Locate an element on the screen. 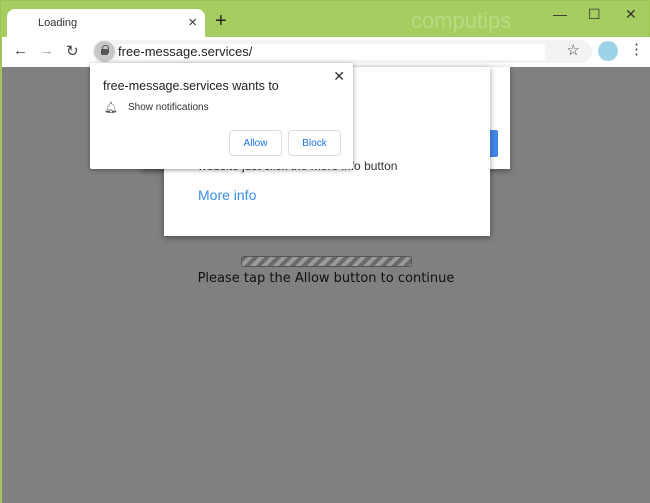  watermark: computips is located at coordinates (461, 20).